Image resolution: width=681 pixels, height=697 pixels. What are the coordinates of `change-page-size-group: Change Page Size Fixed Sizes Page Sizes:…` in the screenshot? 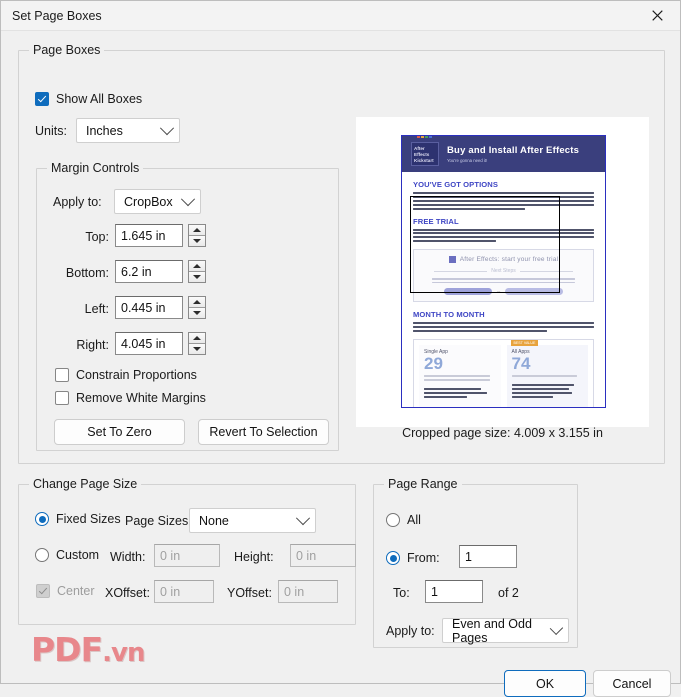 It's located at (187, 551).